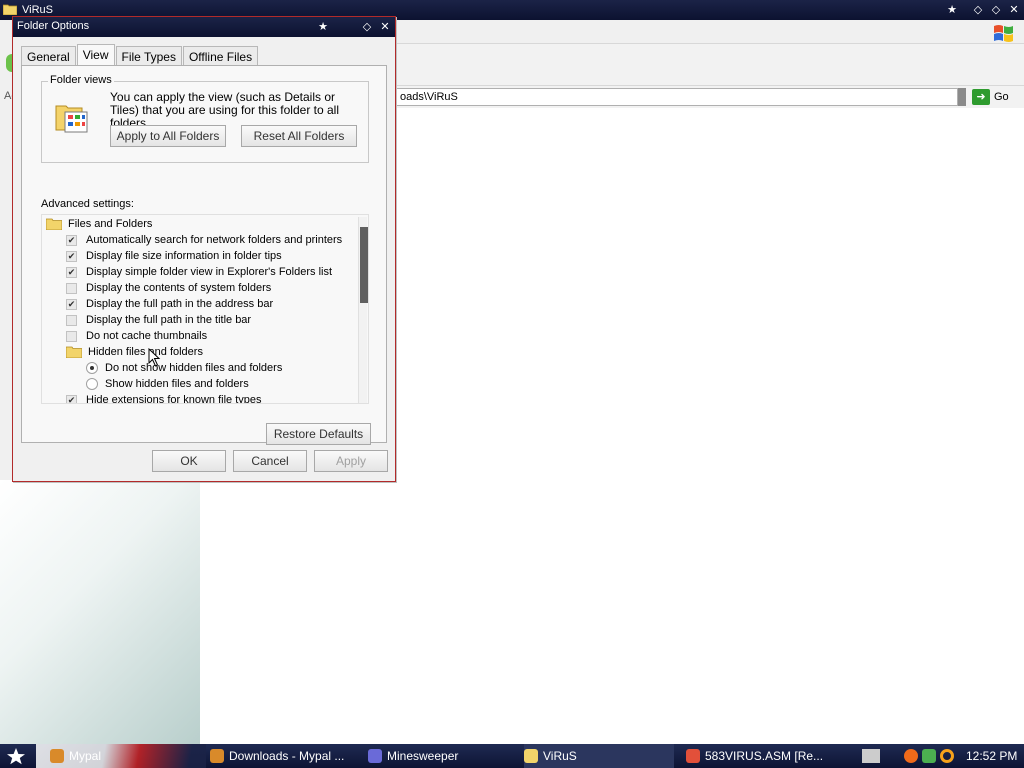  Describe the element at coordinates (1003, 33) in the screenshot. I see `windows-logo-icon` at that location.